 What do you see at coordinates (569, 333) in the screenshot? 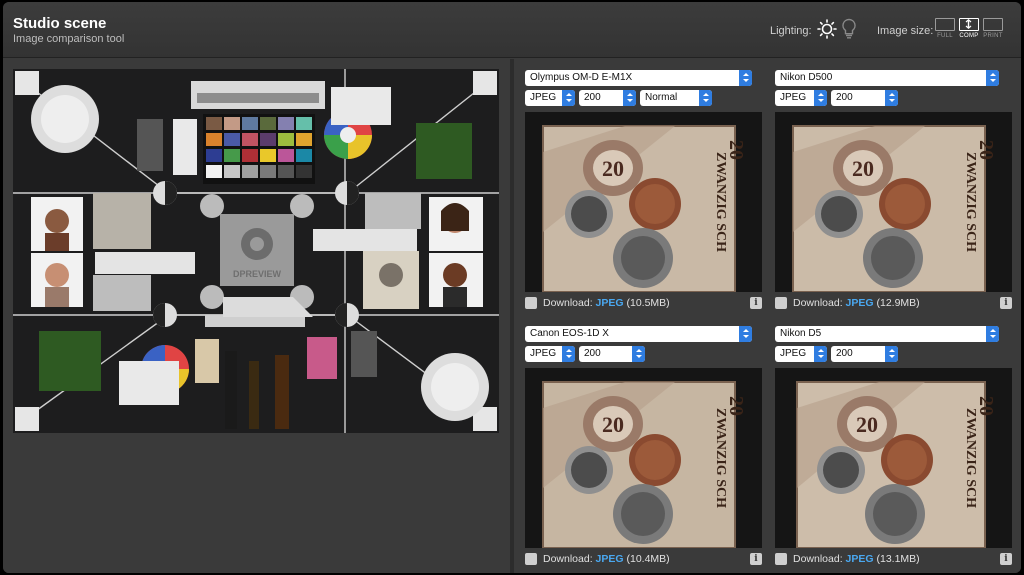
I see `camera-select-value: Canon EOS-1D X` at bounding box center [569, 333].